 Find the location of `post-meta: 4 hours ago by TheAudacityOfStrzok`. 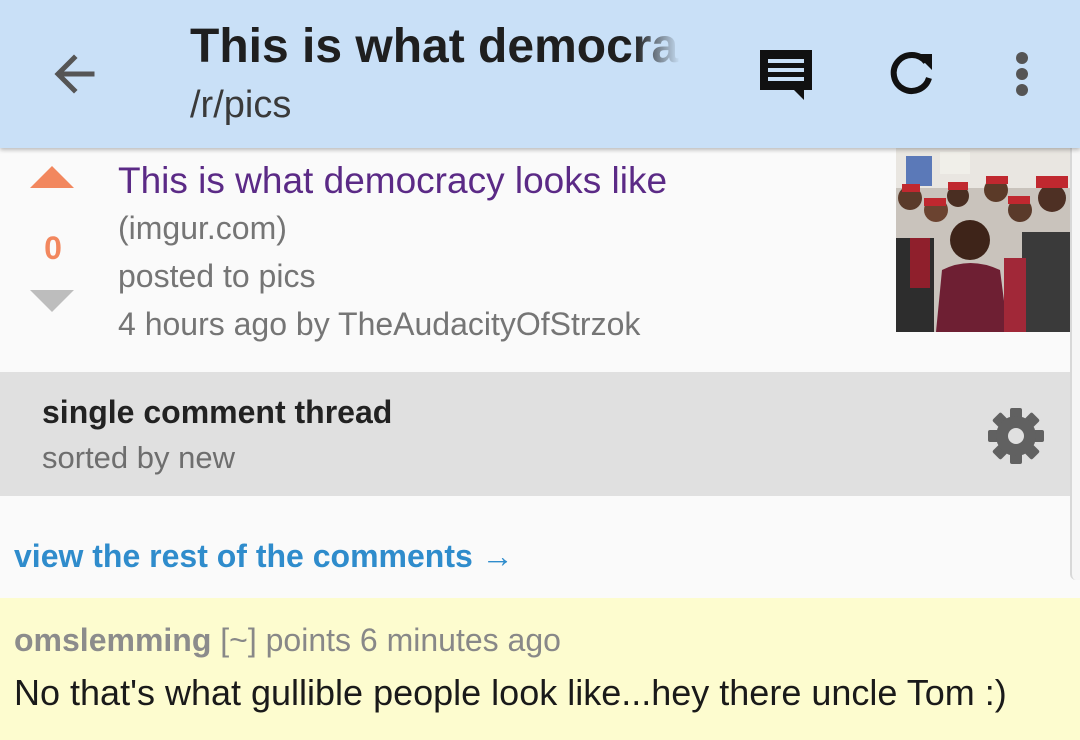

post-meta: 4 hours ago by TheAudacityOfStrzok is located at coordinates (379, 324).